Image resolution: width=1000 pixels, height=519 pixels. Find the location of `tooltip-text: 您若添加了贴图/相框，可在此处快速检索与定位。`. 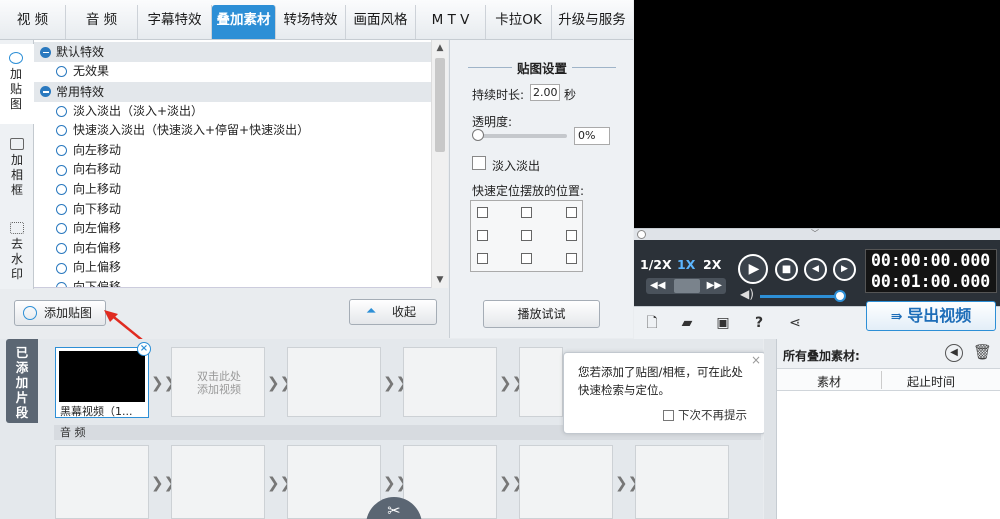

tooltip-text: 您若添加了贴图/相框，可在此处快速检索与定位。 is located at coordinates (660, 381).